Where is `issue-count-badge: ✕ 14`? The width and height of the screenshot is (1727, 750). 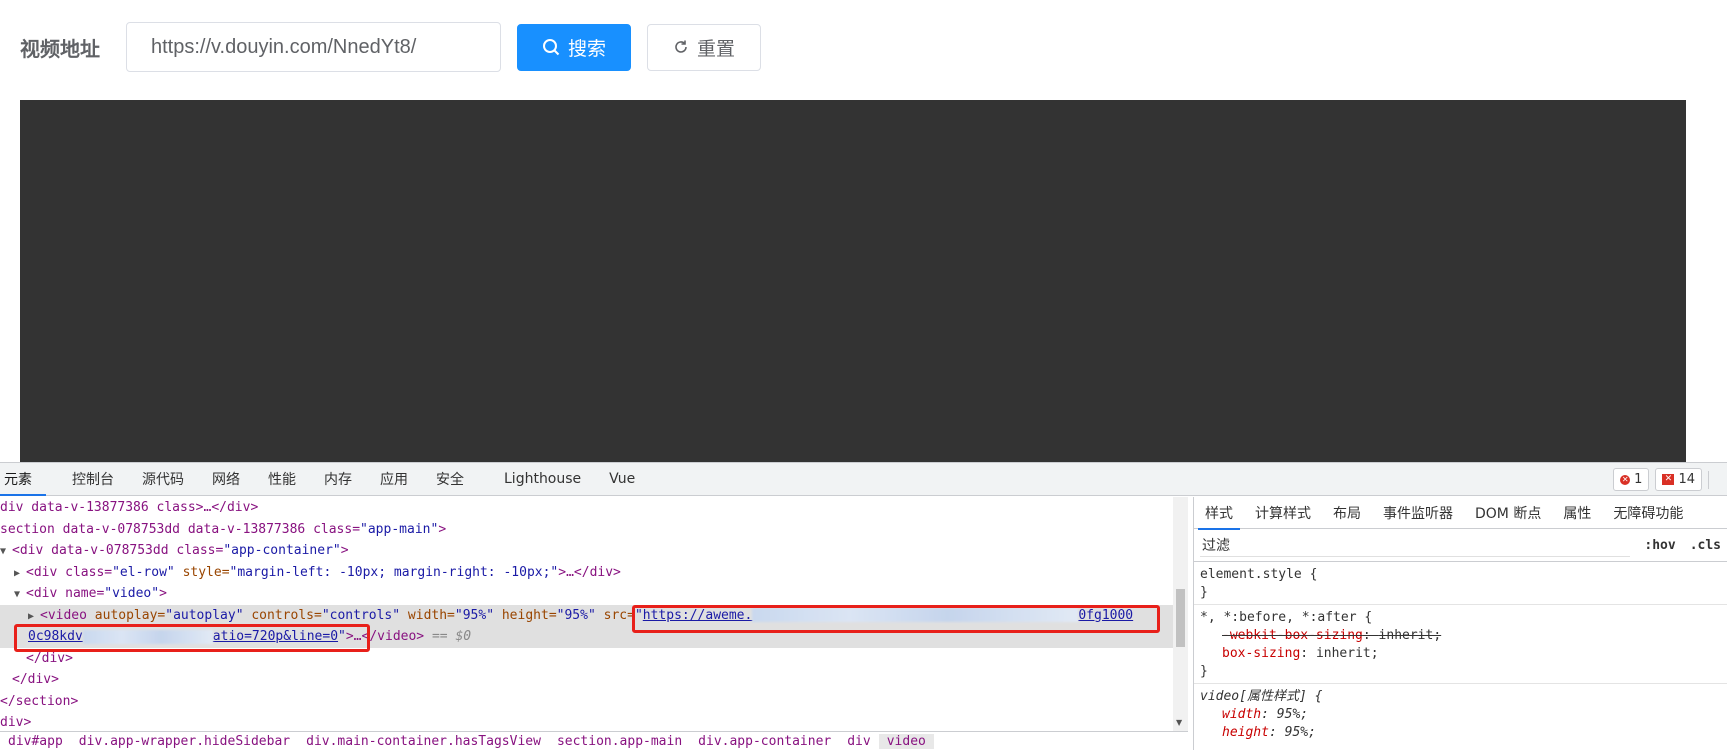 issue-count-badge: ✕ 14 is located at coordinates (1678, 479).